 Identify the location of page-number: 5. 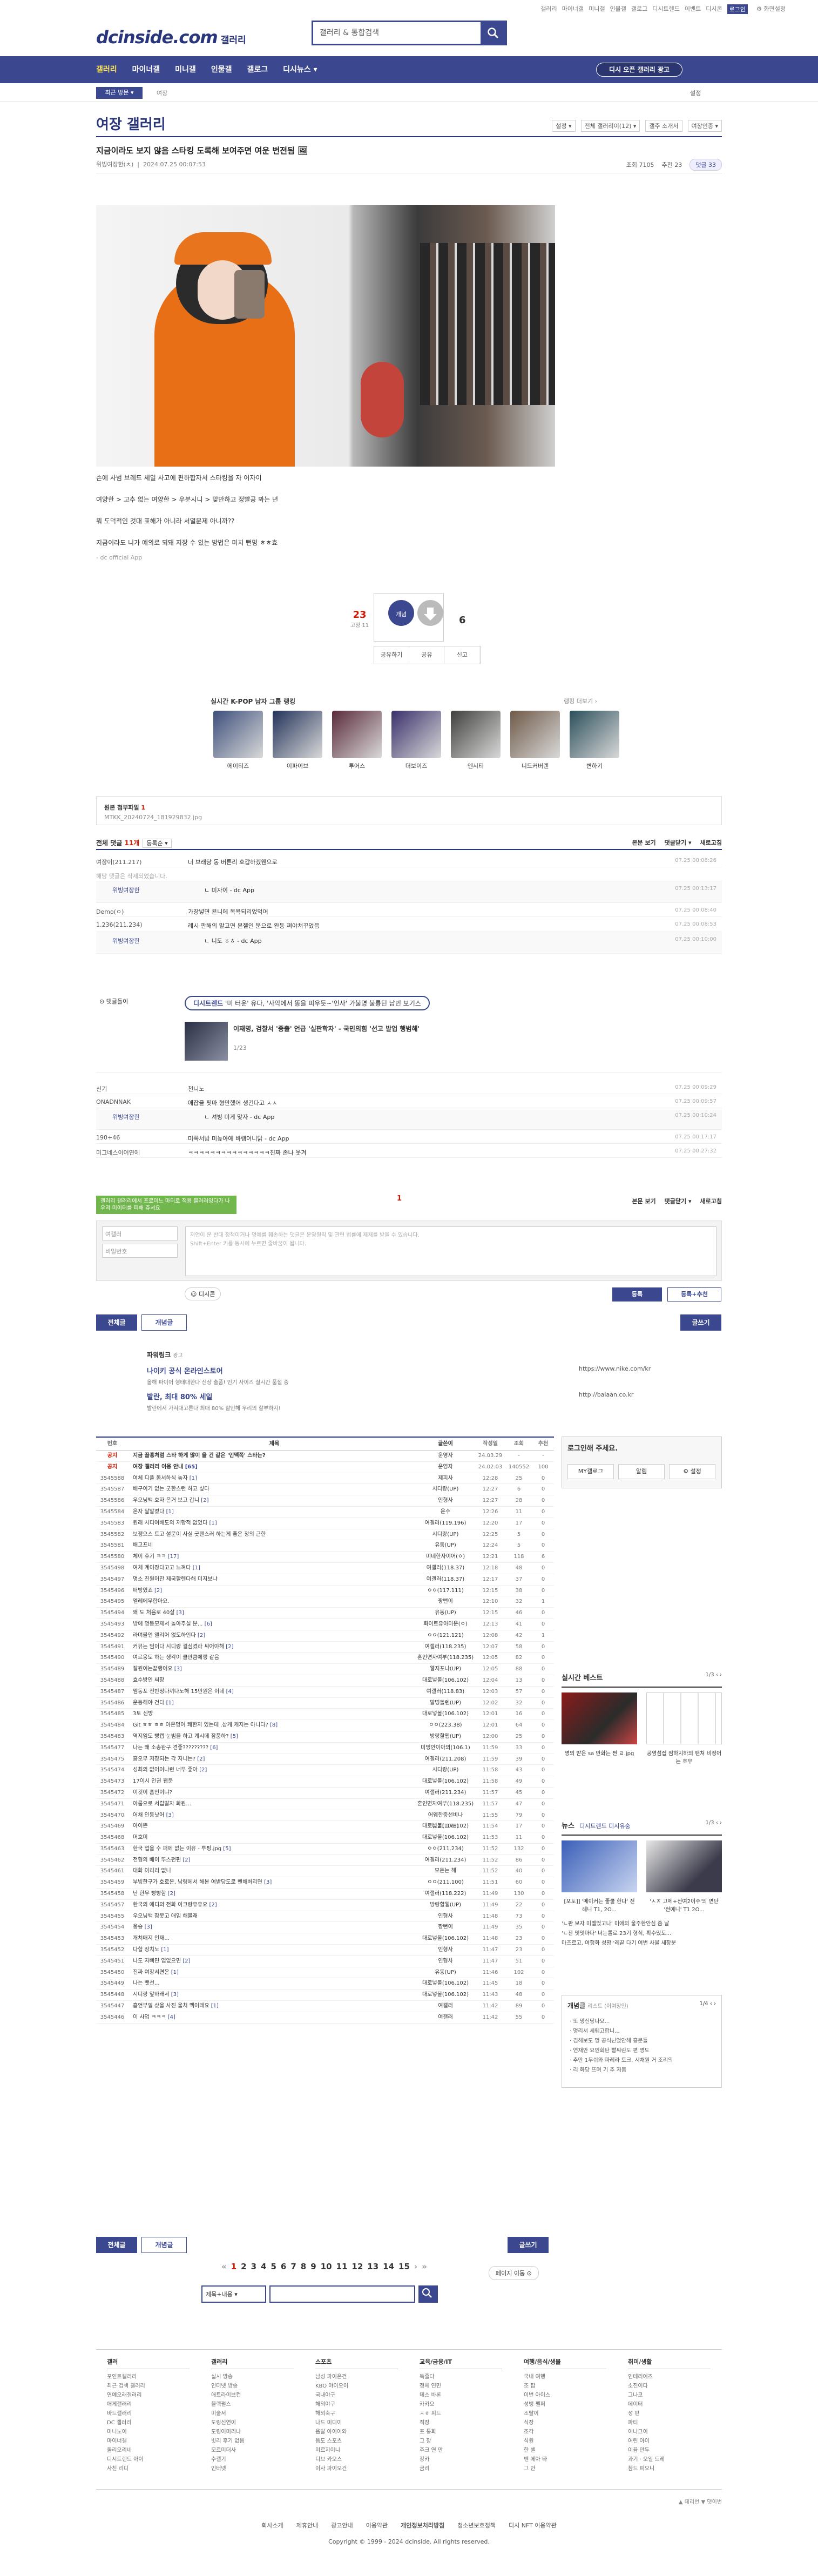
(273, 2266).